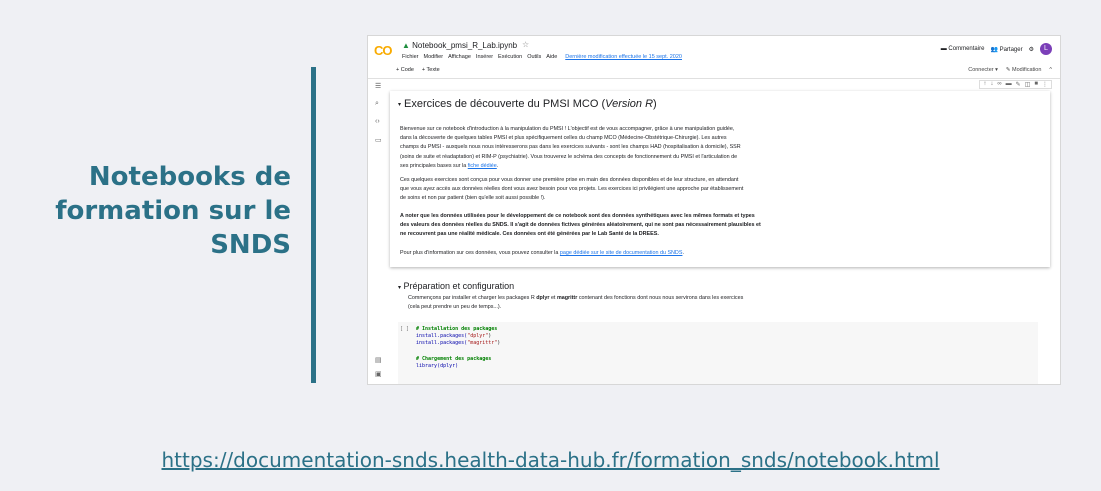  I want to click on more-icon: ⋮, so click(1045, 84).